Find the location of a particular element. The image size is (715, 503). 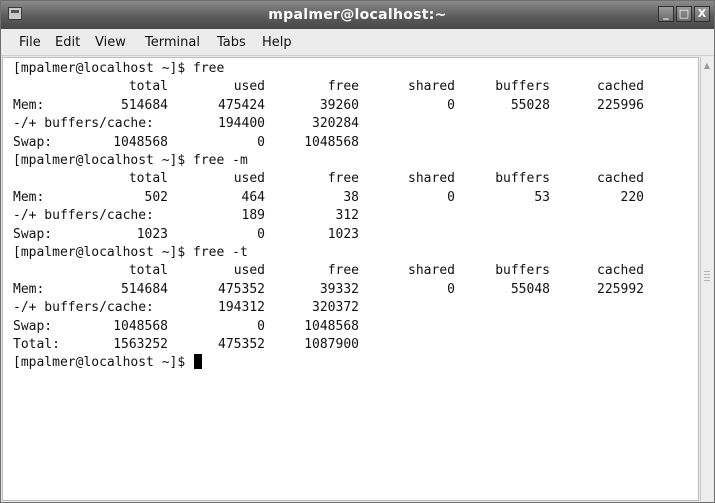

window-title: mpalmer@localhost:~ is located at coordinates (357, 15).